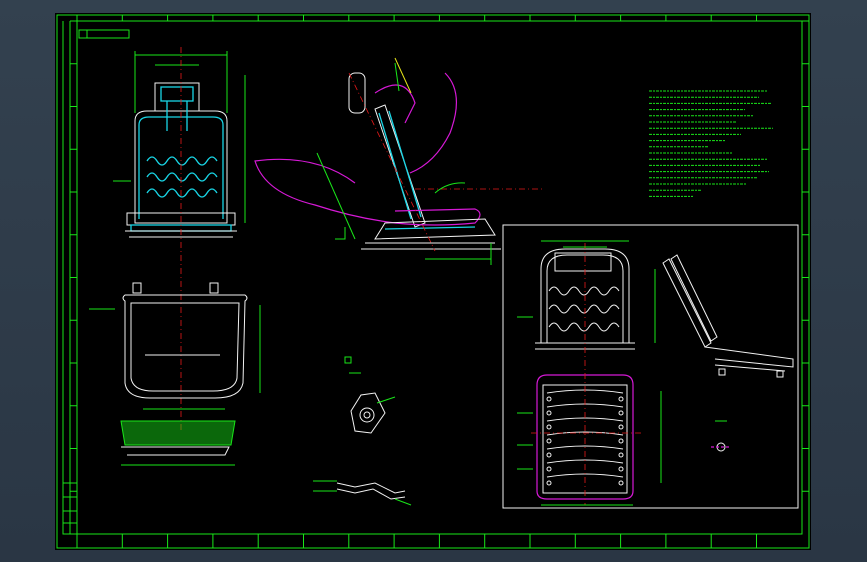 Image resolution: width=867 pixels, height=562 pixels. Describe the element at coordinates (175, 346) in the screenshot. I see `seat-cushion-top-view` at that location.